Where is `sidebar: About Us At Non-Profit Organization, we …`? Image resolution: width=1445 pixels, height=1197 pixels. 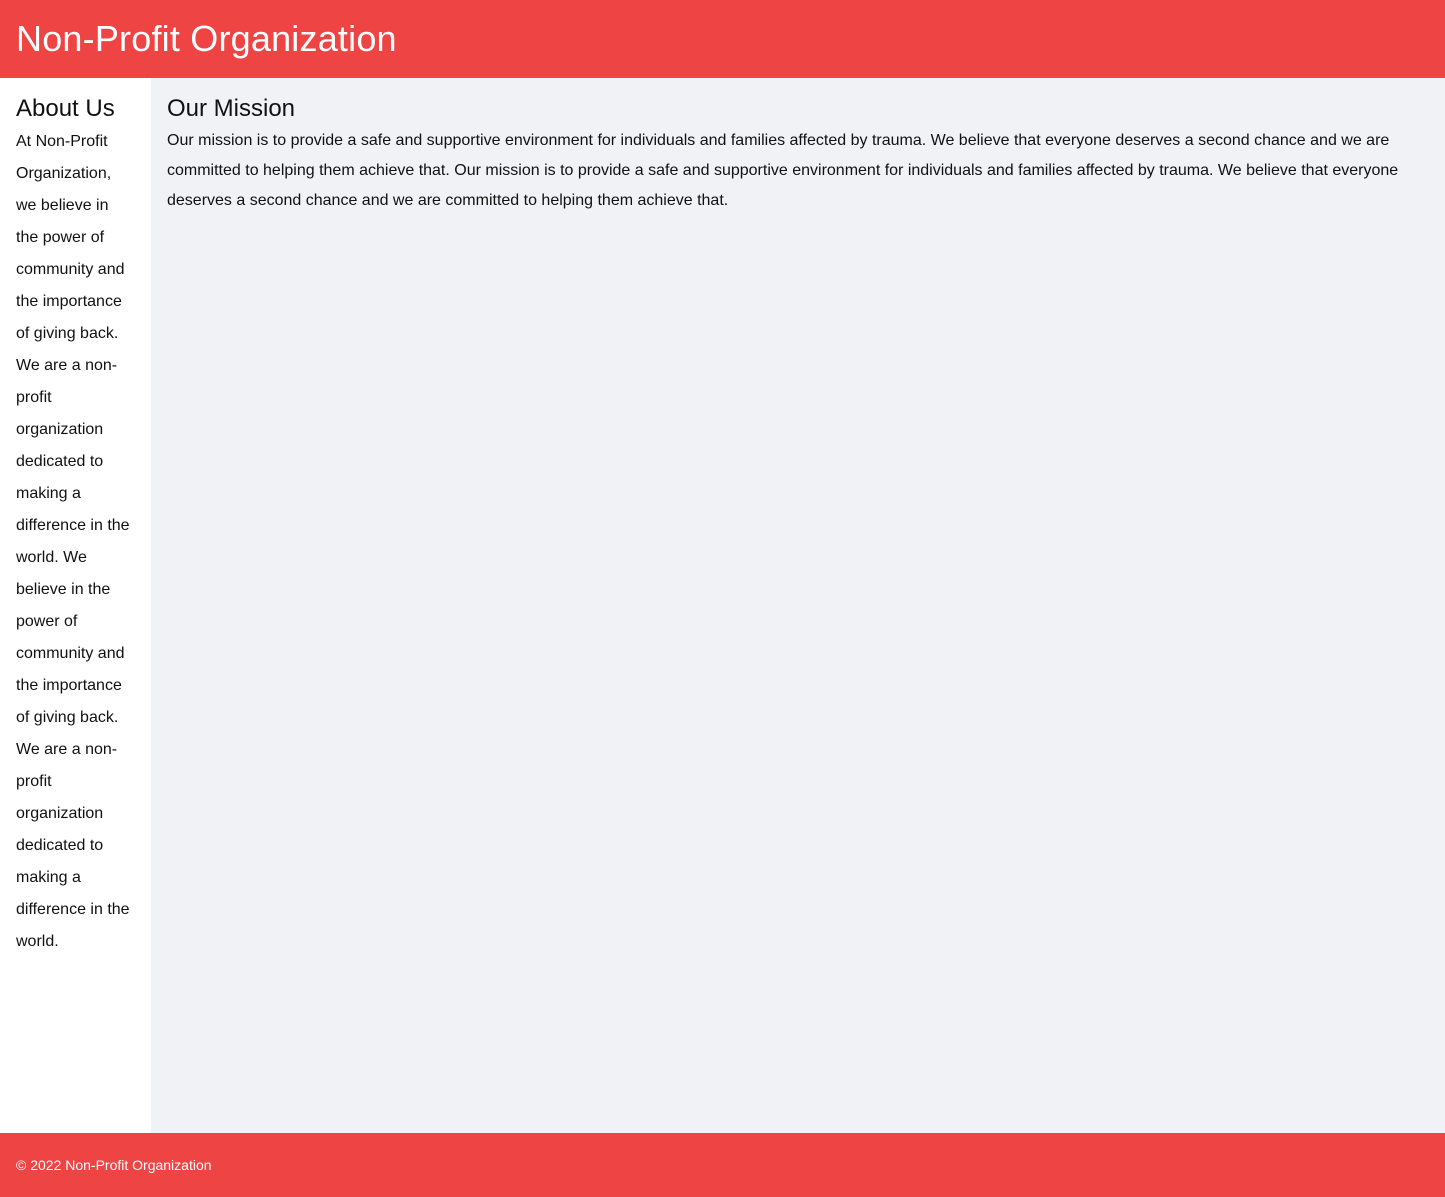
sidebar: About Us At Non-Profit Organization, we … is located at coordinates (75, 605).